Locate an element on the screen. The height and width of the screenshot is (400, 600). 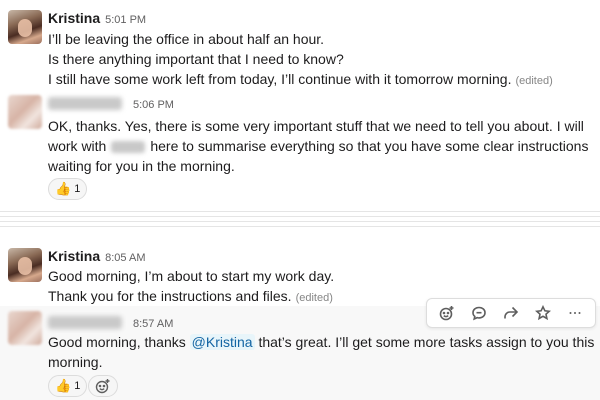
reply-in-thread-icon is located at coordinates (479, 313).